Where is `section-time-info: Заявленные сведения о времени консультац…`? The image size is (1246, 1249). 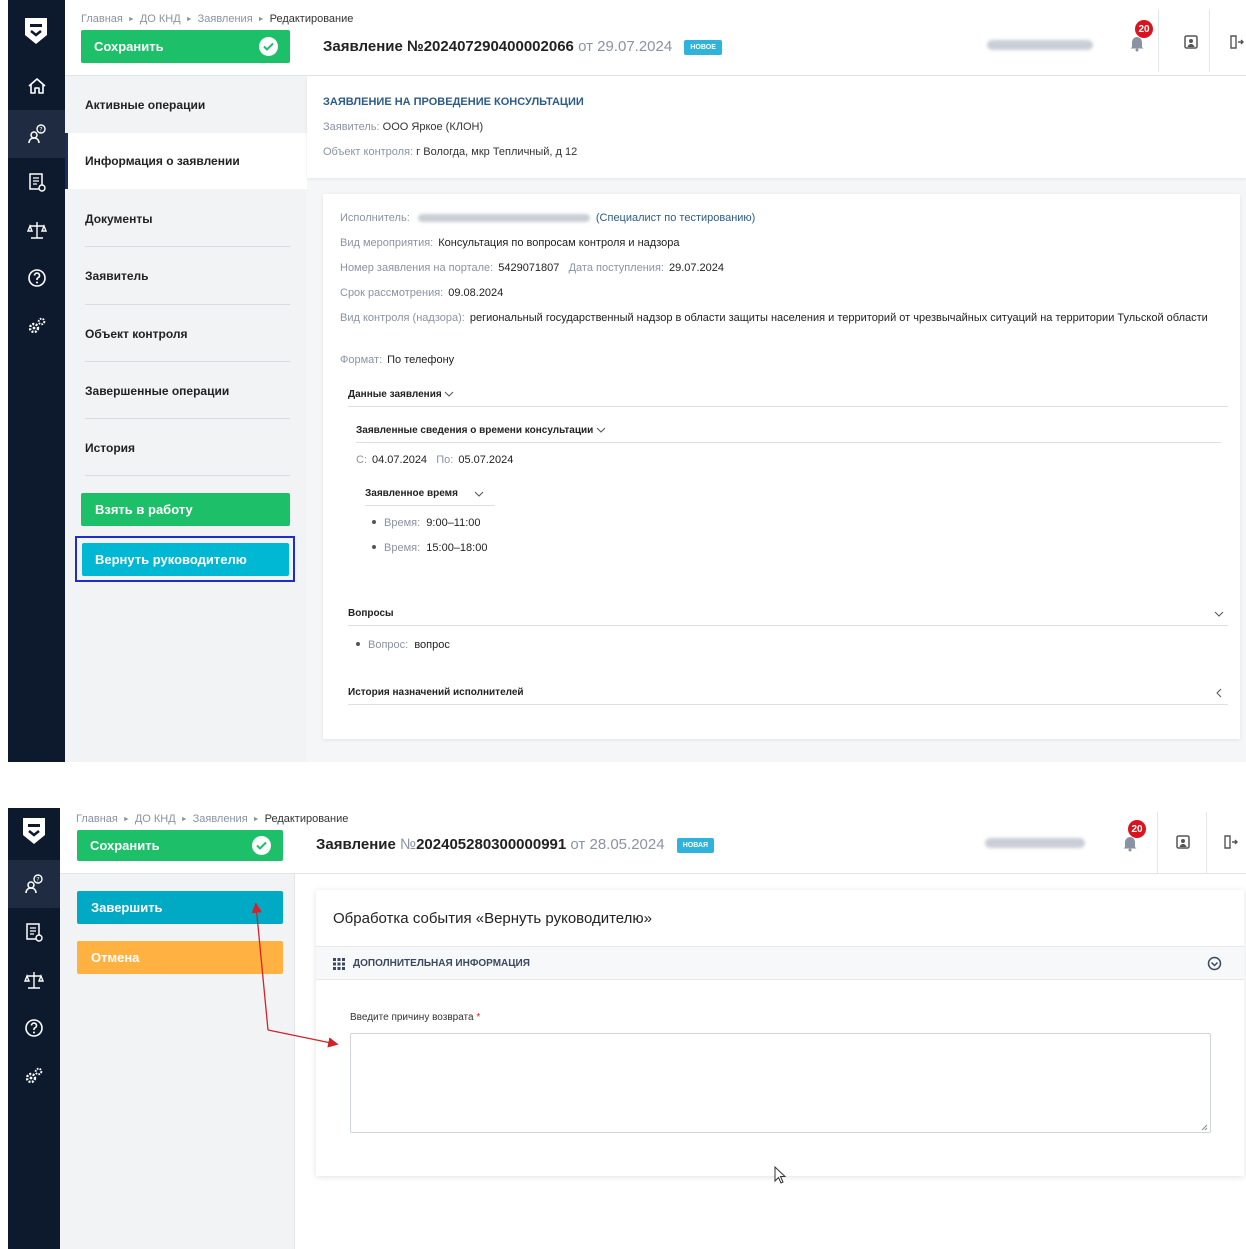 section-time-info: Заявленные сведения о времени консультац… is located at coordinates (481, 430).